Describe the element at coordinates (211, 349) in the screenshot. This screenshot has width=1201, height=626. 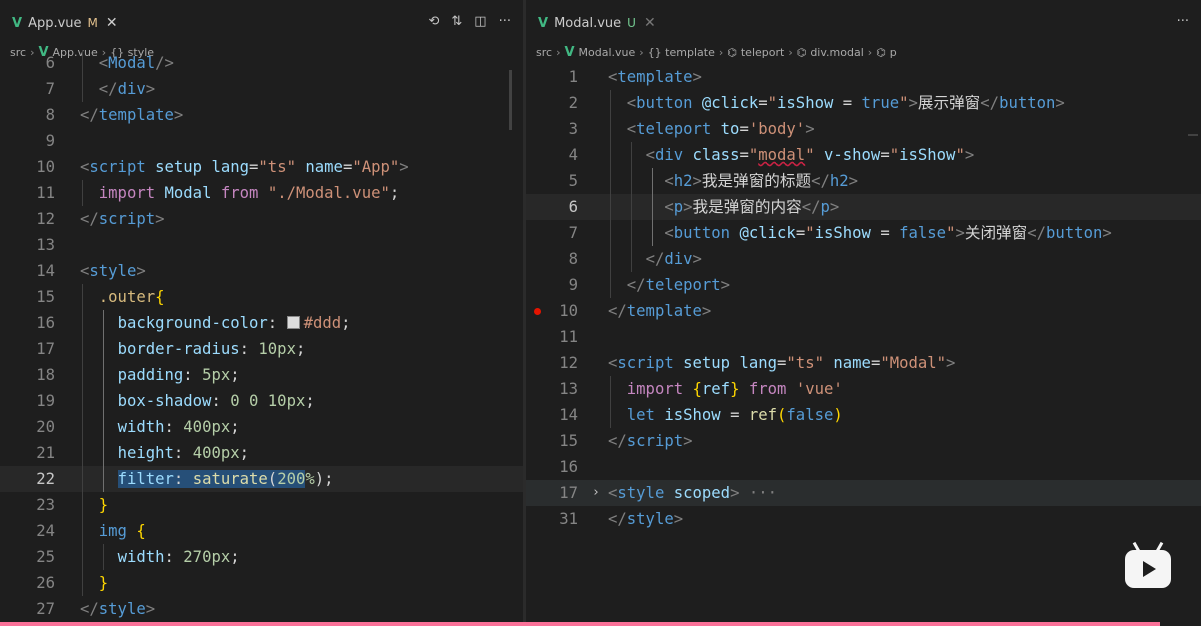
I see `code-text: border-radius: 10px;` at that location.